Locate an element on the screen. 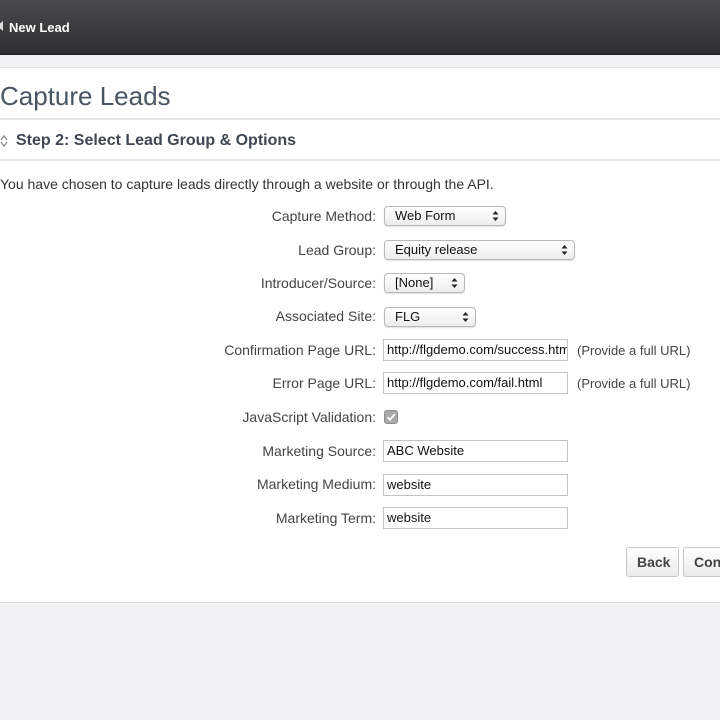  associated-site-value: FLG is located at coordinates (408, 316).